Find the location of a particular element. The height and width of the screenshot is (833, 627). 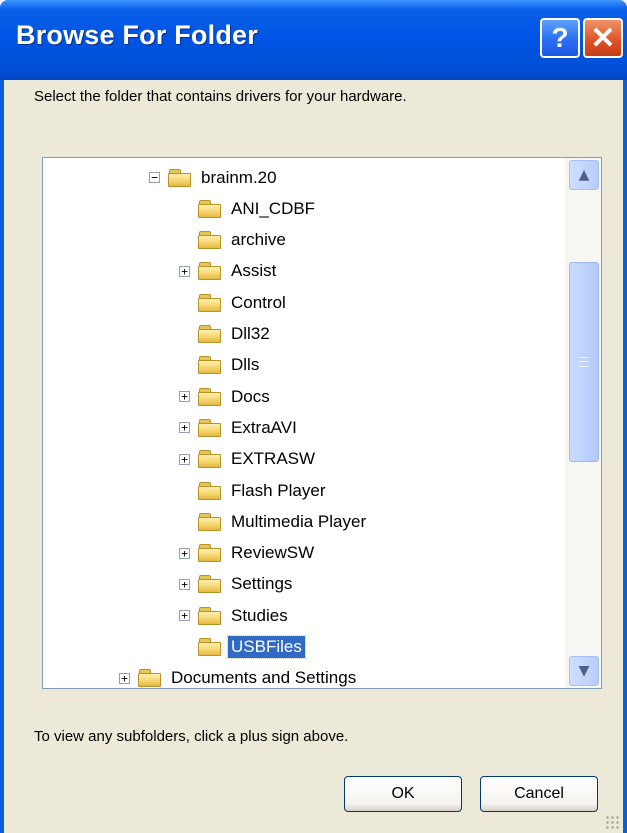

tree-item: ANI_CDBF is located at coordinates (248, 208).